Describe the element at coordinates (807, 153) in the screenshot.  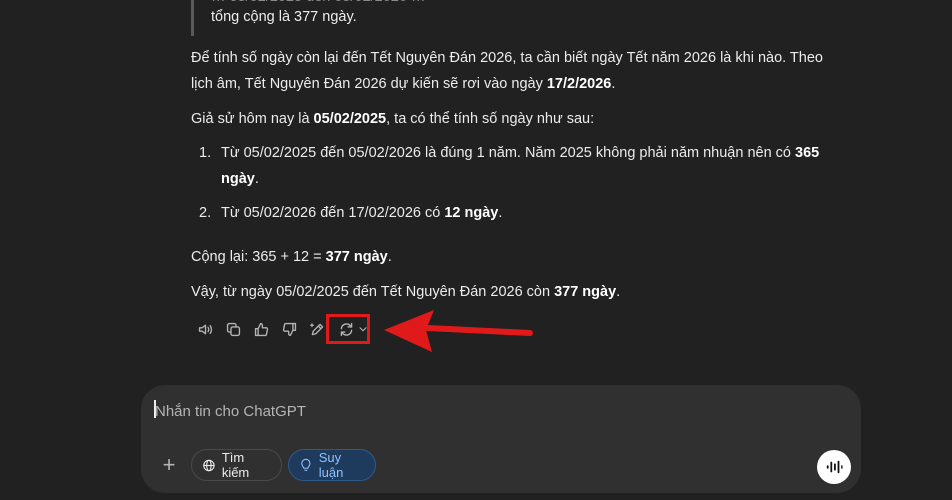
I see `bold-number: 365` at that location.